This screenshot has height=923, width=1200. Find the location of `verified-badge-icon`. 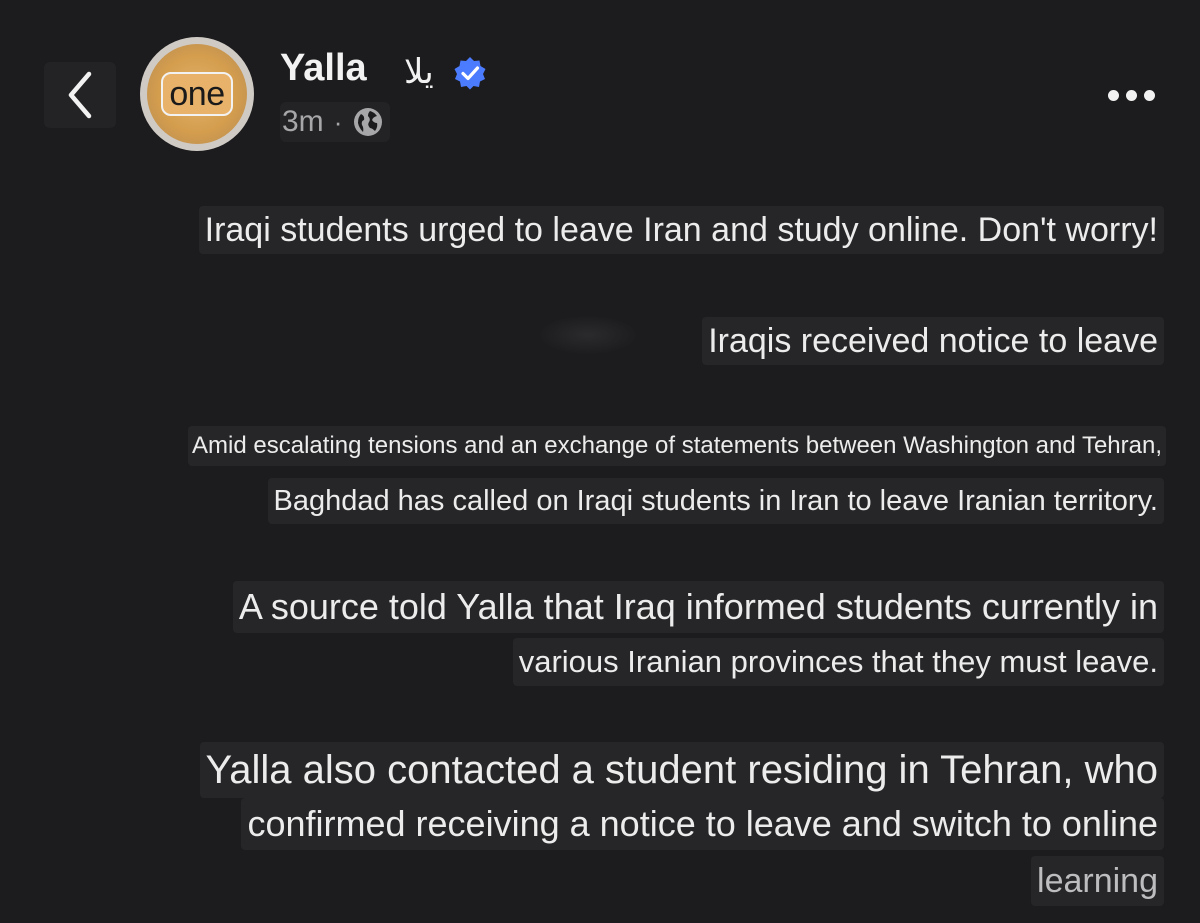

verified-badge-icon is located at coordinates (470, 73).